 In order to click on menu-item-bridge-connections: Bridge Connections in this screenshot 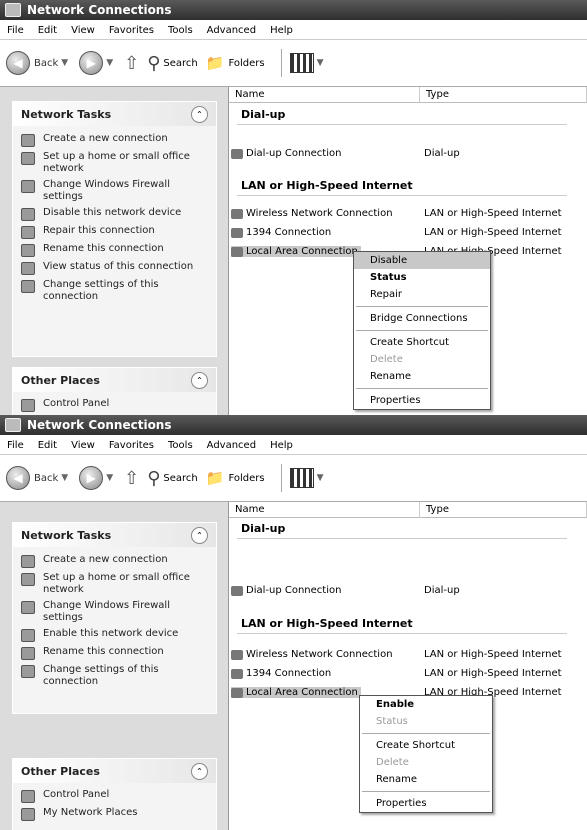, I will do `click(422, 318)`.